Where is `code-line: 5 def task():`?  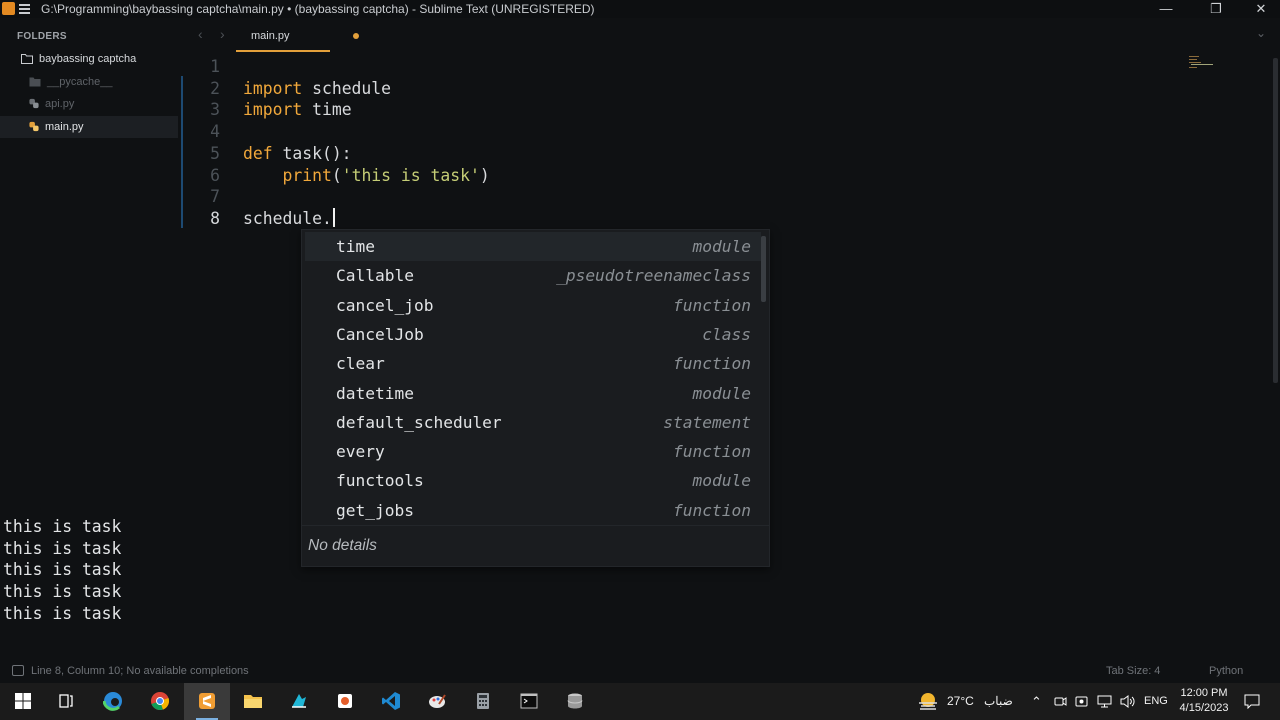 code-line: 5 def task(): is located at coordinates (595, 154).